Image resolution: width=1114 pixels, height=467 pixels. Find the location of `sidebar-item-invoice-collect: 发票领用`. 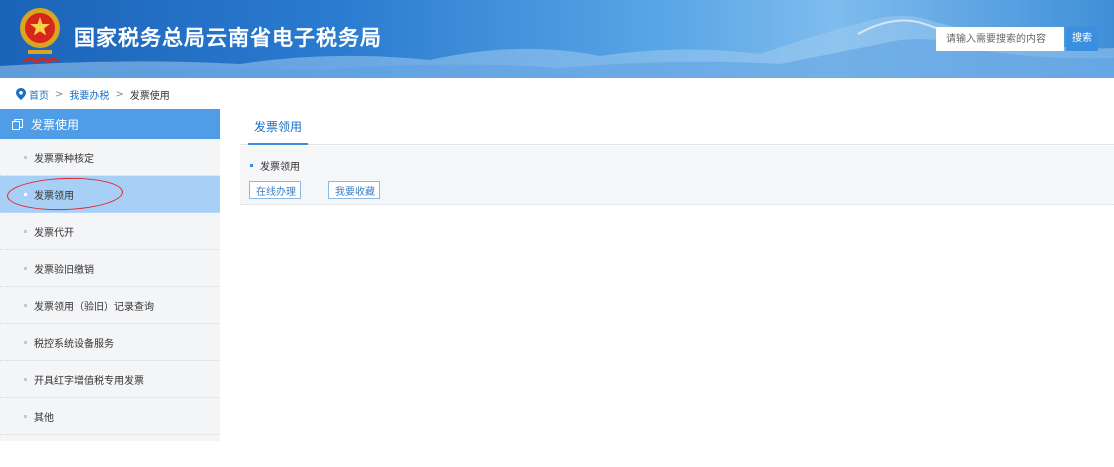

sidebar-item-invoice-collect: 发票领用 is located at coordinates (110, 194).